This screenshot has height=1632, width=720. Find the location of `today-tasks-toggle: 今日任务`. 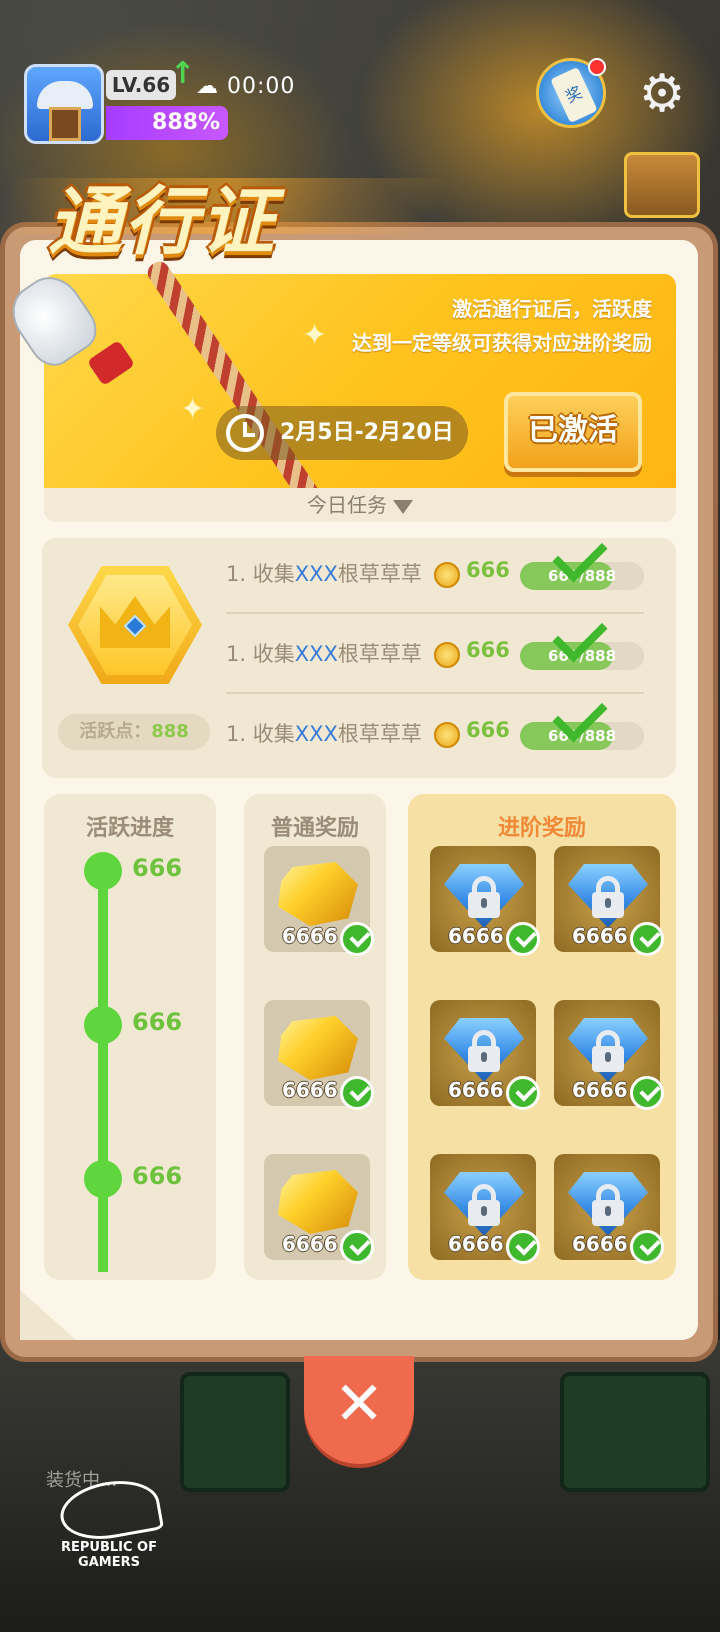

today-tasks-toggle: 今日任务 is located at coordinates (360, 505).